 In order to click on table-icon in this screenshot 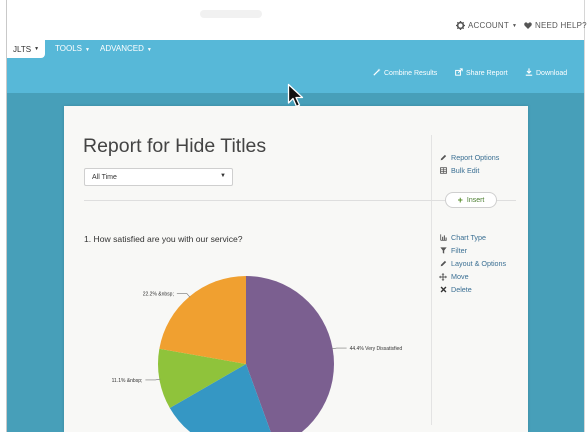, I will do `click(443, 170)`.